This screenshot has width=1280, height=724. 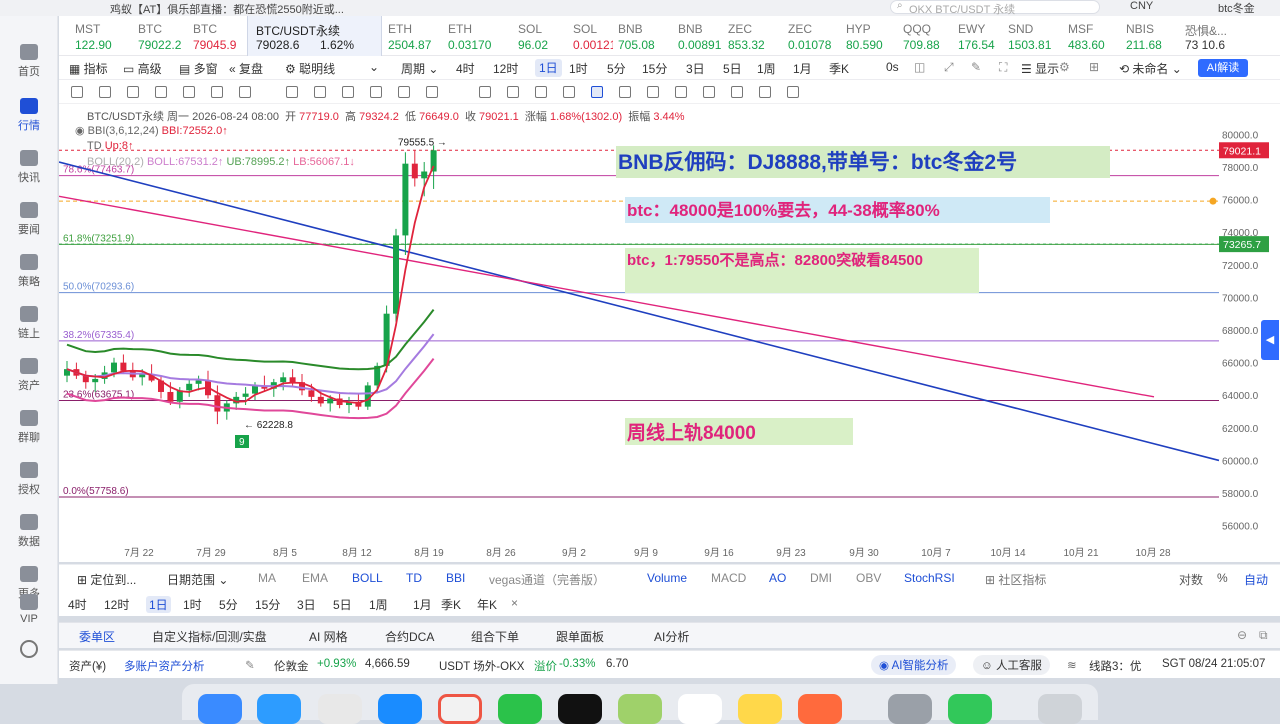 I want to click on magnet-icon, so click(x=161, y=92).